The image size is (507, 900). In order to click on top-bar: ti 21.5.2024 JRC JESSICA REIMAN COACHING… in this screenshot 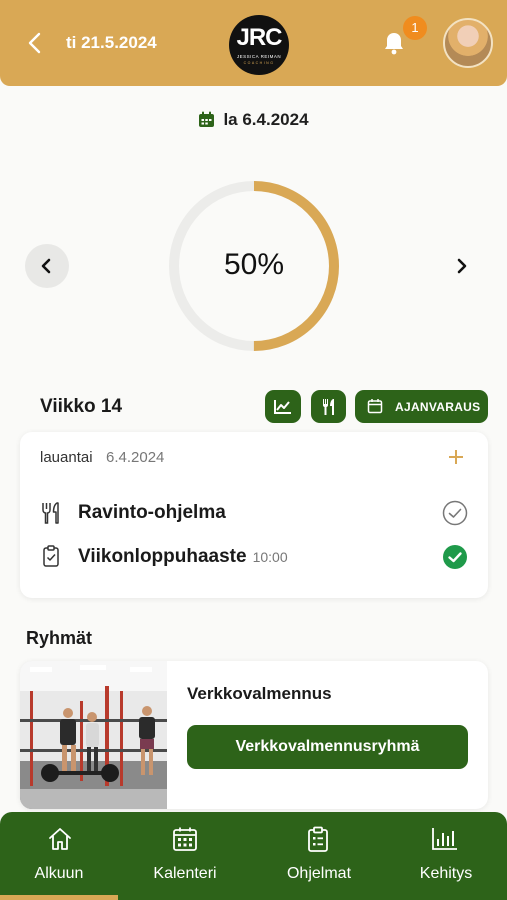, I will do `click(253, 43)`.